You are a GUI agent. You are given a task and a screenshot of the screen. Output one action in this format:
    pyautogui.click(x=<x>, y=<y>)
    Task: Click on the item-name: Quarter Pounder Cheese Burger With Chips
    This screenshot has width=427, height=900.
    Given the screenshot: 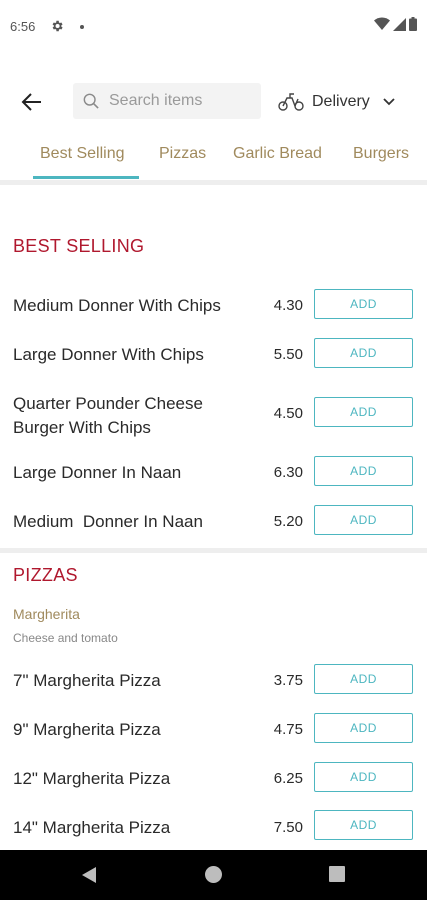 What is the action you would take?
    pyautogui.click(x=108, y=415)
    